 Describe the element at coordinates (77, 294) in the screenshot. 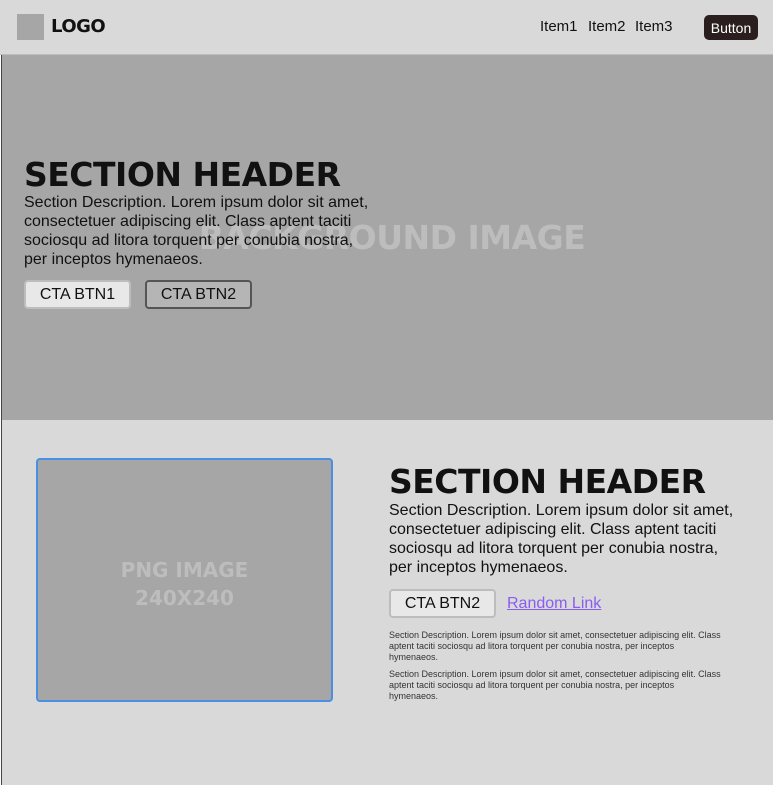

I see `cta-button-1: CTA BTN1` at that location.